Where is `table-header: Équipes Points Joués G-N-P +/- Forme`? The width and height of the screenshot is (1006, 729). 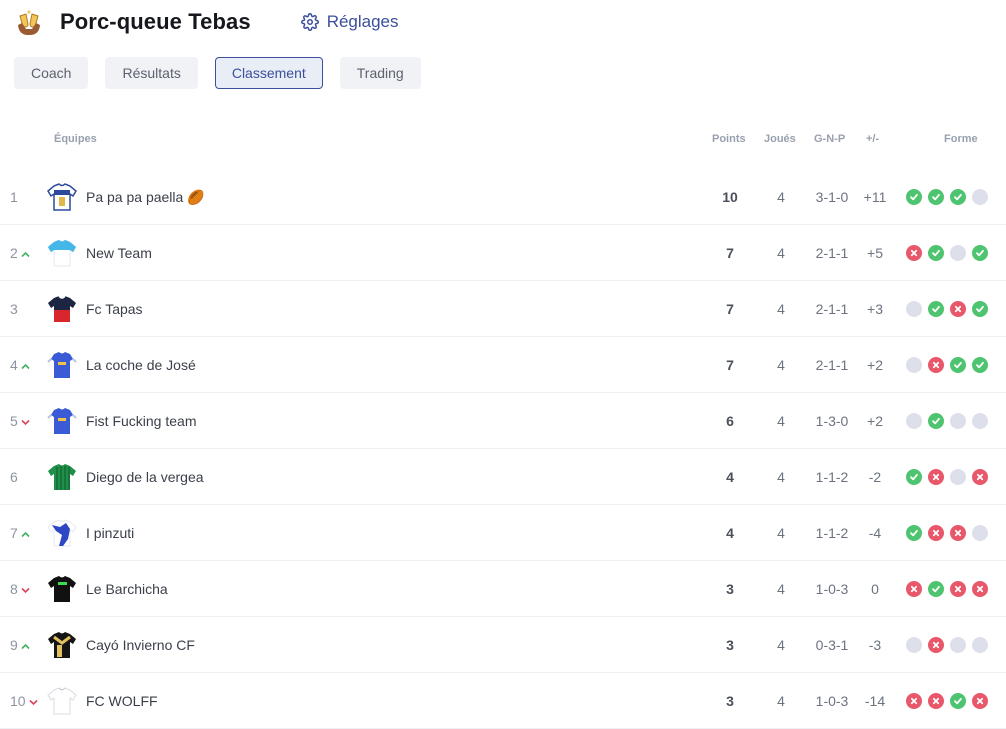 table-header: Équipes Points Joués G-N-P +/- Forme is located at coordinates (503, 141).